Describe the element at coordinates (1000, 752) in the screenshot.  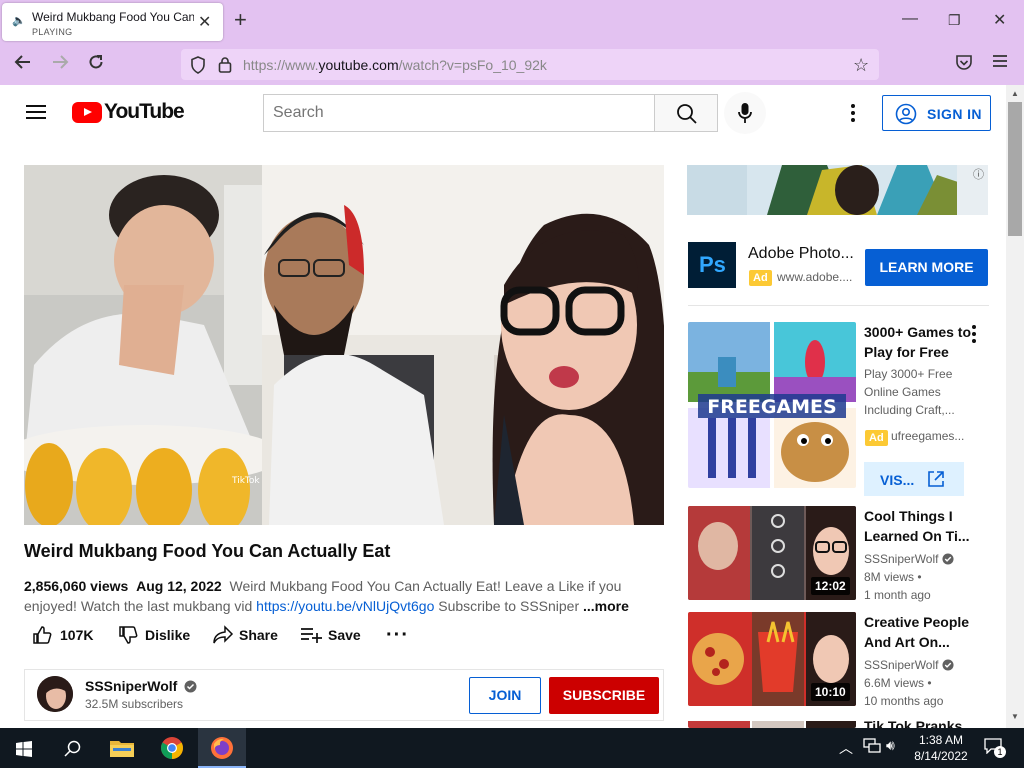
I see `notification-count: 1` at that location.